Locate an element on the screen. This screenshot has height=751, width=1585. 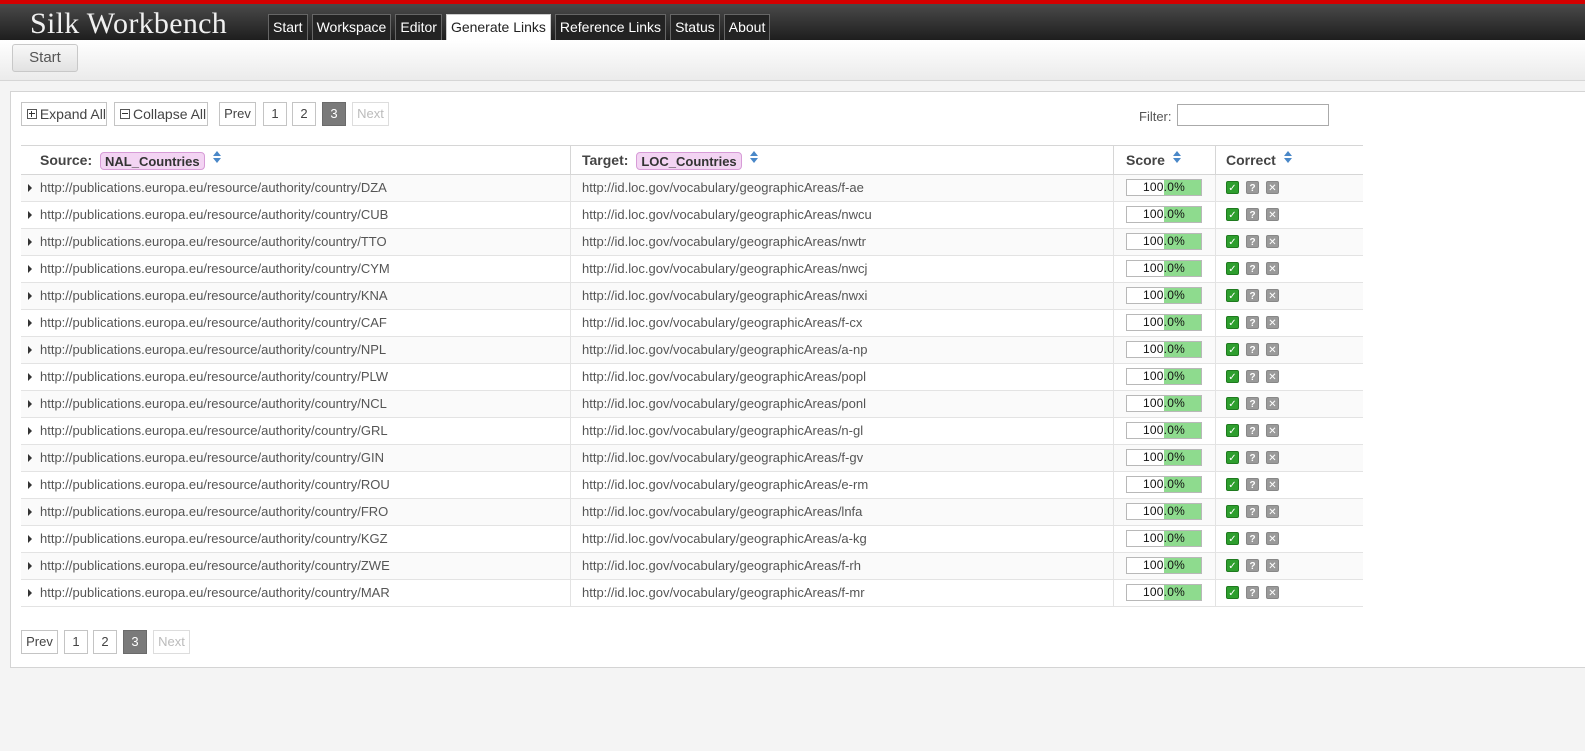
nav-tab-reference-links: Reference Links is located at coordinates (610, 27).